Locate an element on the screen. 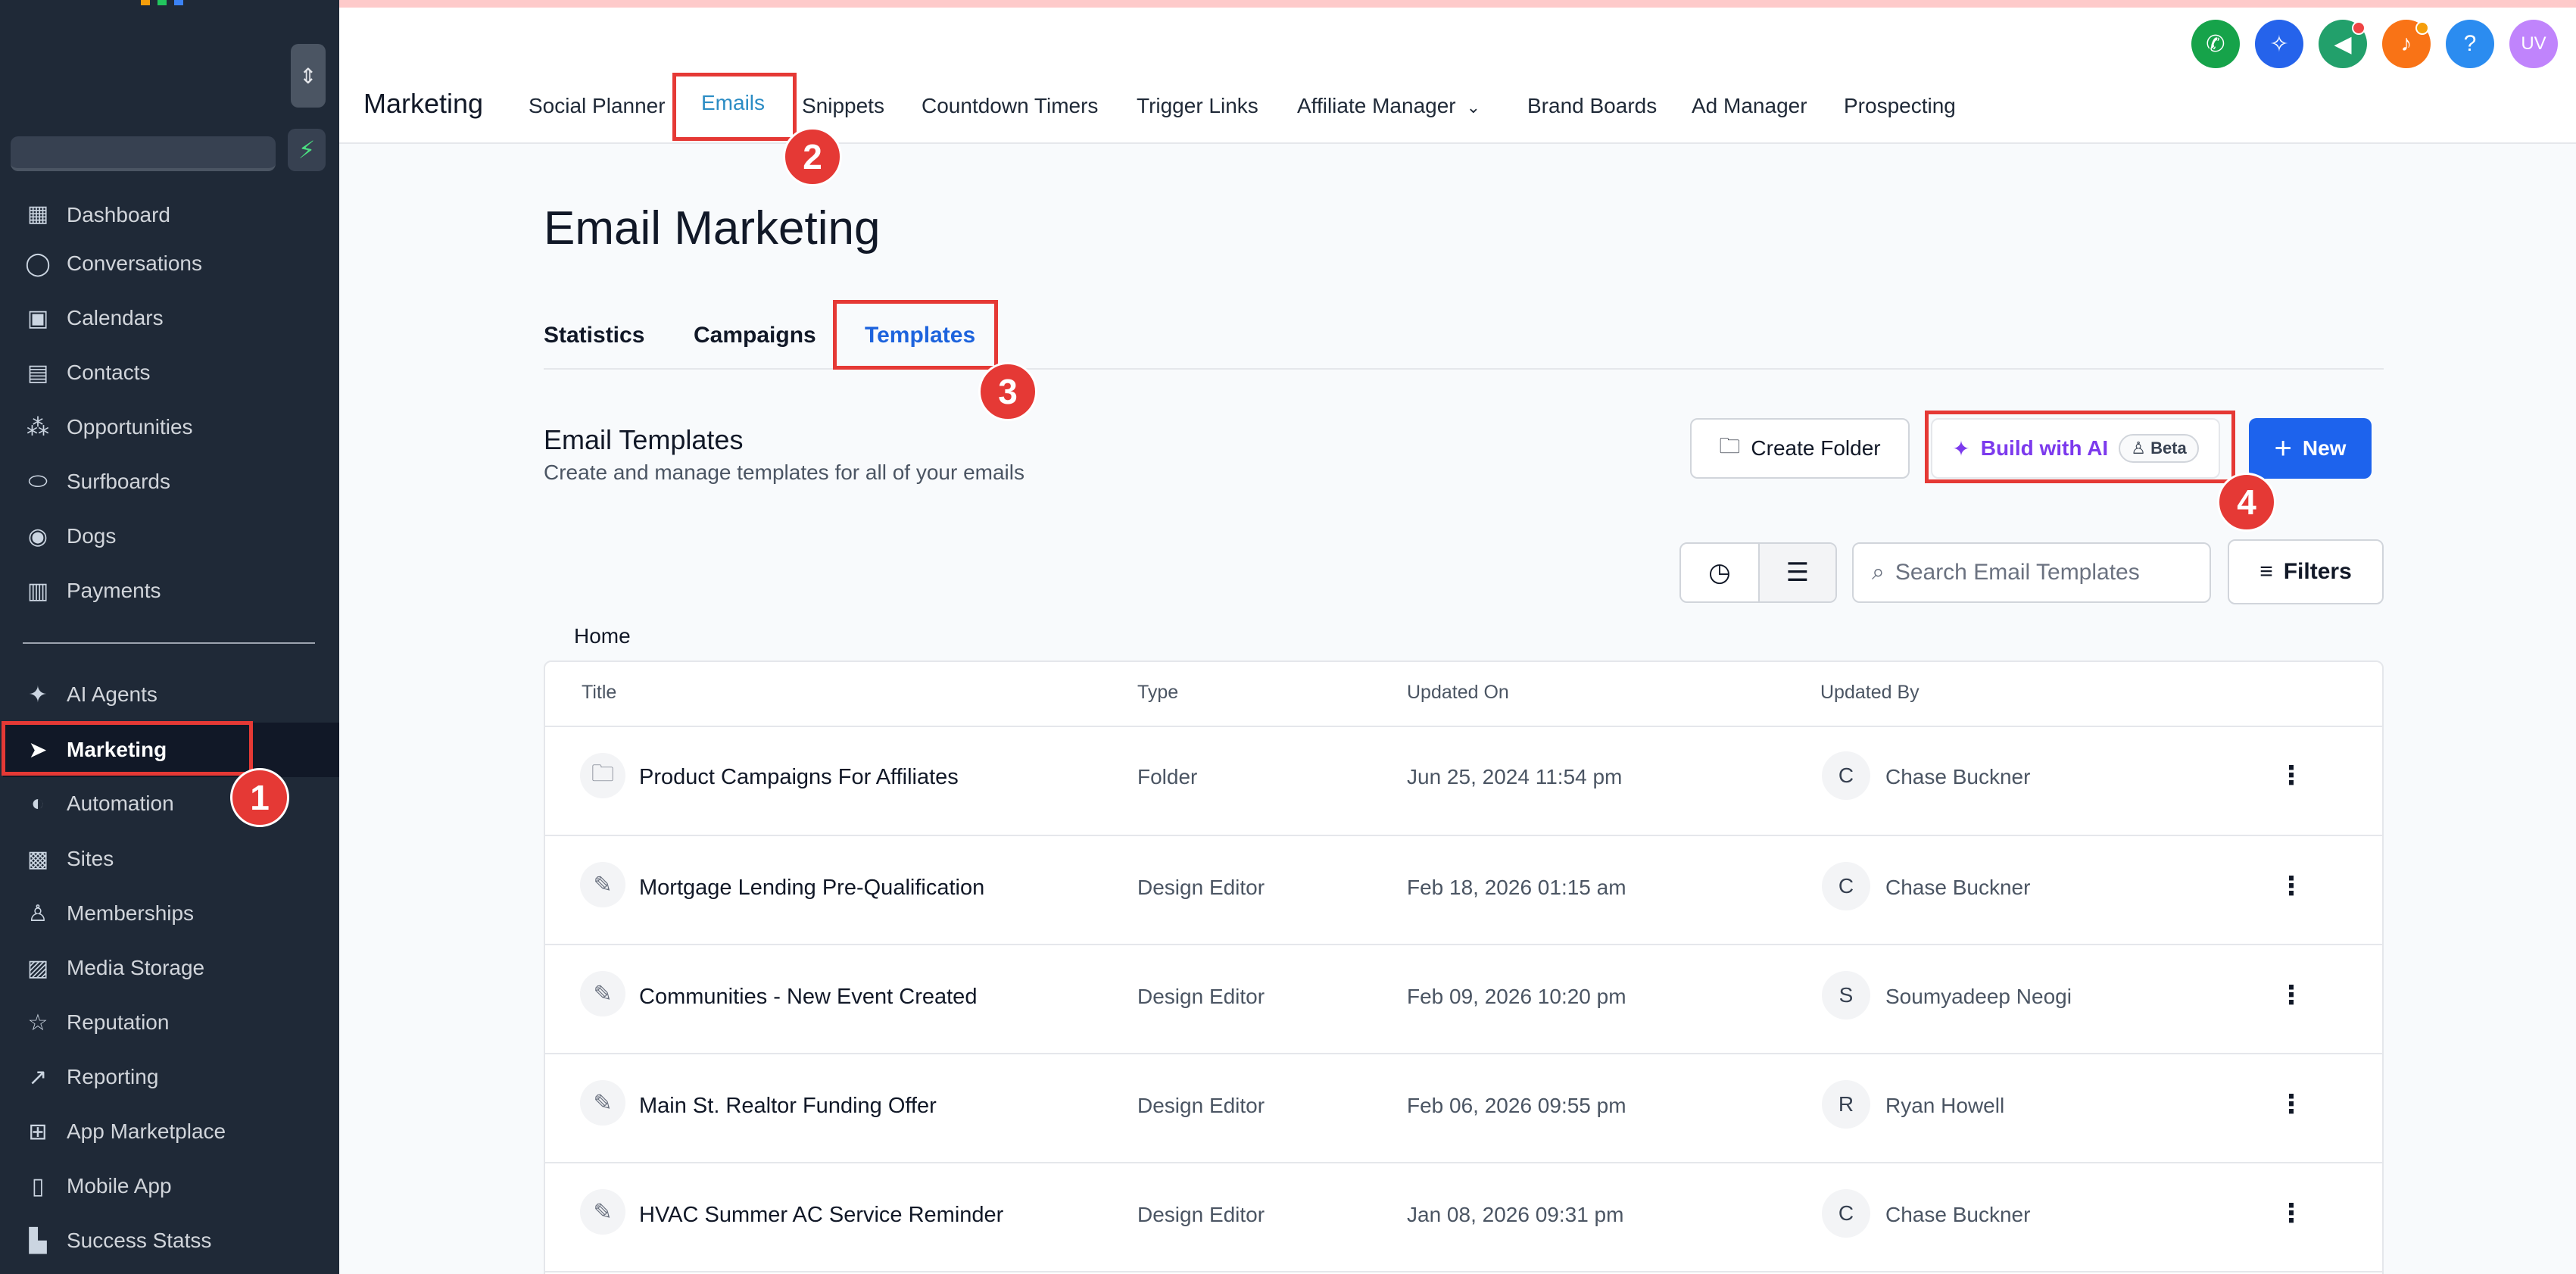 This screenshot has height=1274, width=2576. avatar: R is located at coordinates (1846, 1105).